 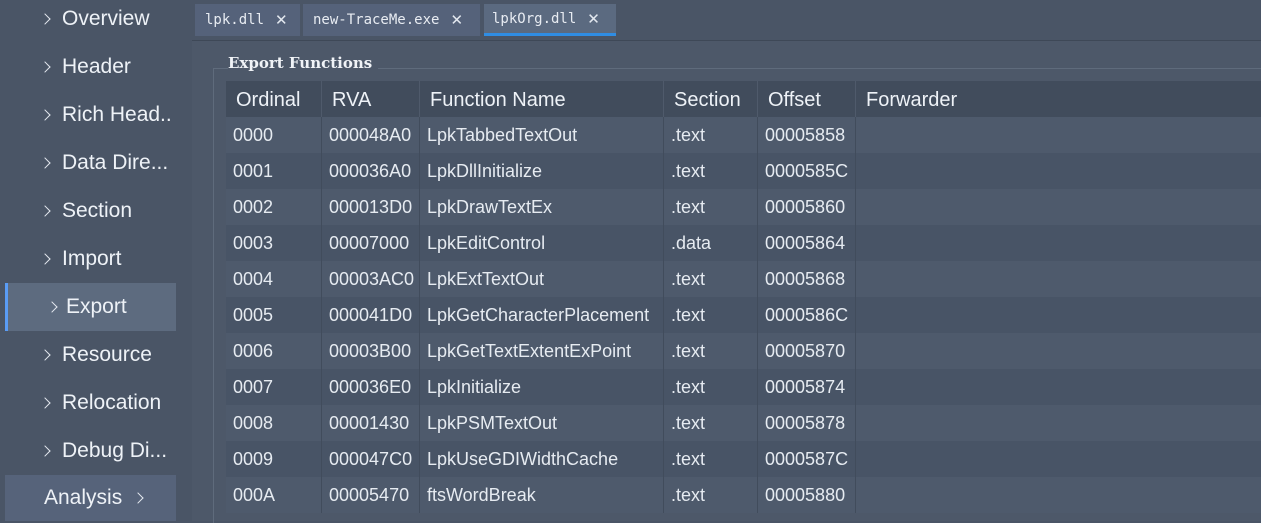 I want to click on tab-lpkorg-dll: lpkOrg.dll ✕, so click(x=550, y=20).